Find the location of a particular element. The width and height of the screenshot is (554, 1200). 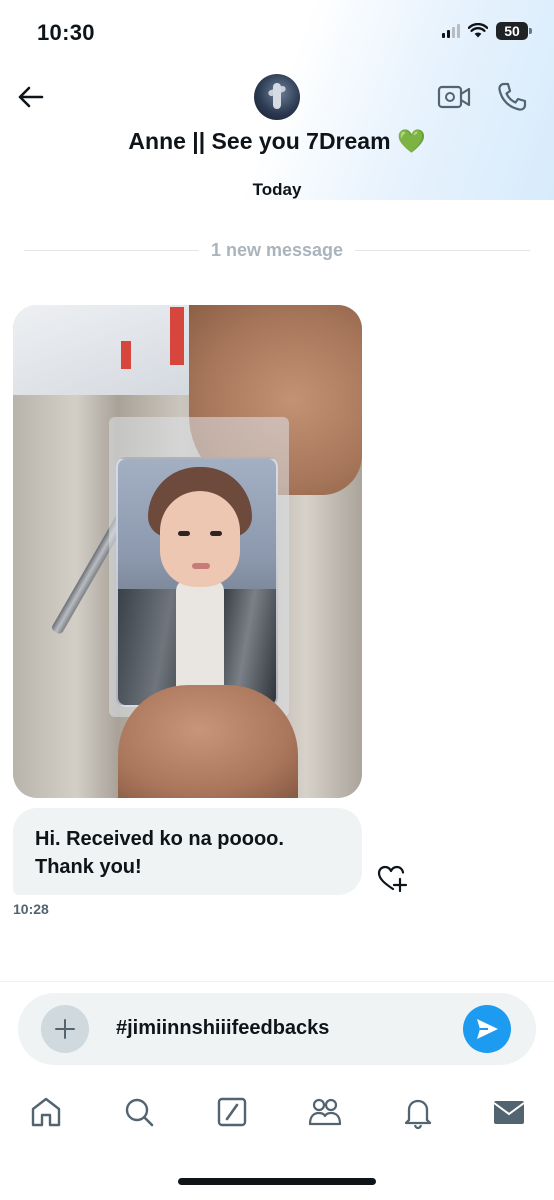

tab-communities is located at coordinates (325, 1112).